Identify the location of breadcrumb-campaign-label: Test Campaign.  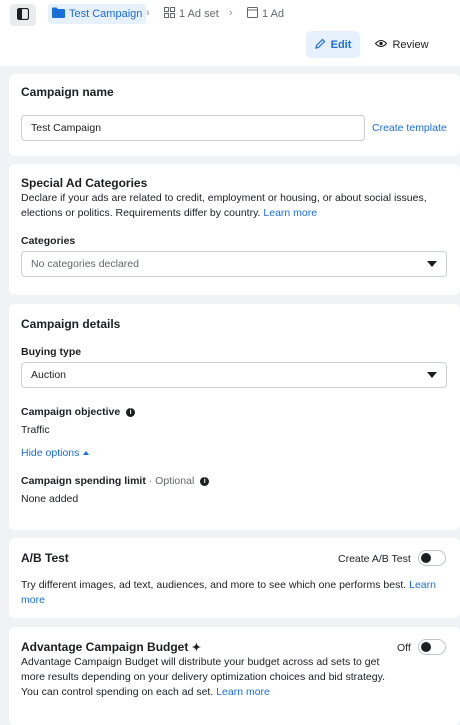
(106, 14).